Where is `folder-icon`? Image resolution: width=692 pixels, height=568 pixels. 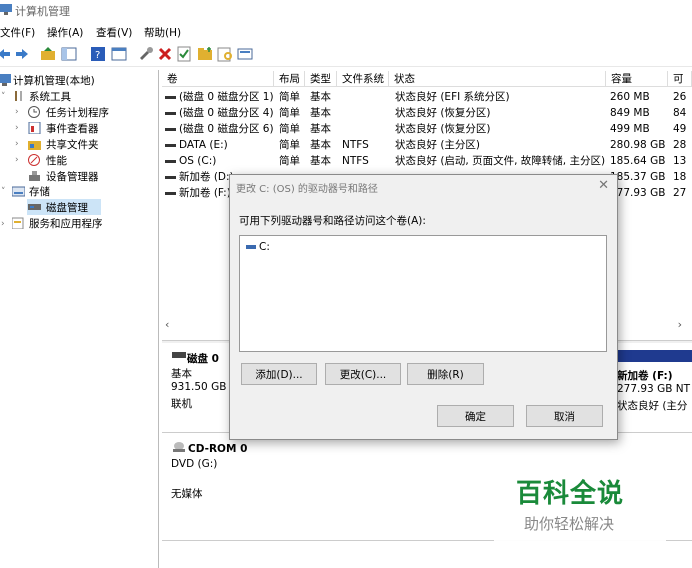 folder-icon is located at coordinates (205, 54).